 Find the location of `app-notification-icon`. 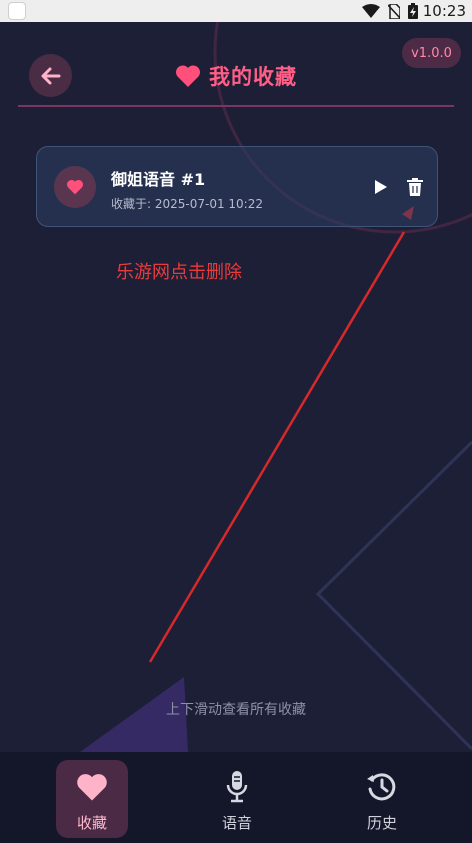

app-notification-icon is located at coordinates (17, 11).